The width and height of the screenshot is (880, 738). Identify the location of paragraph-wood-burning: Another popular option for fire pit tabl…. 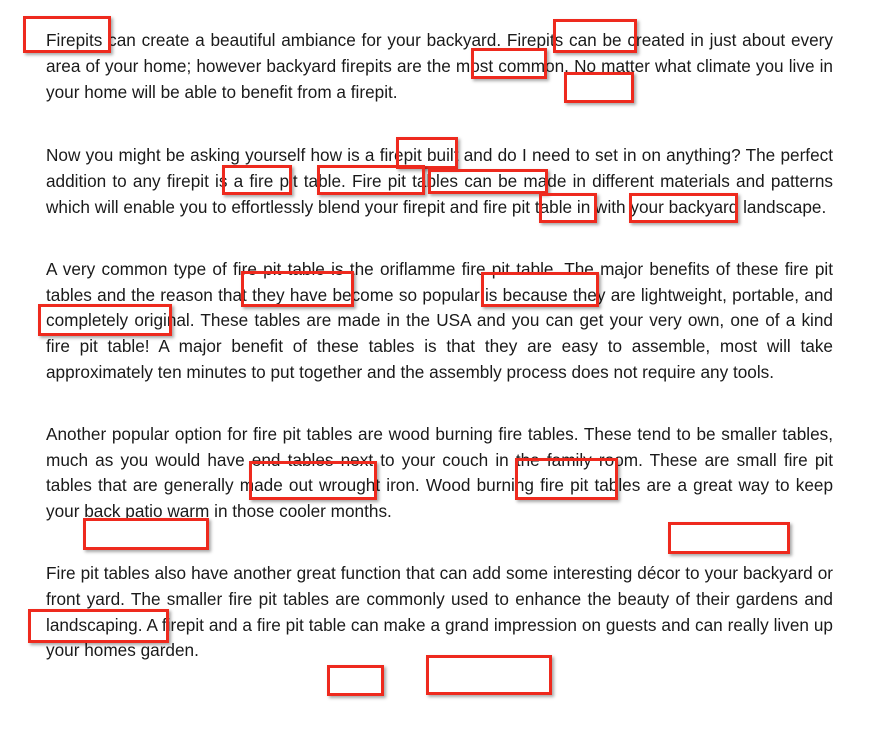
(439, 472).